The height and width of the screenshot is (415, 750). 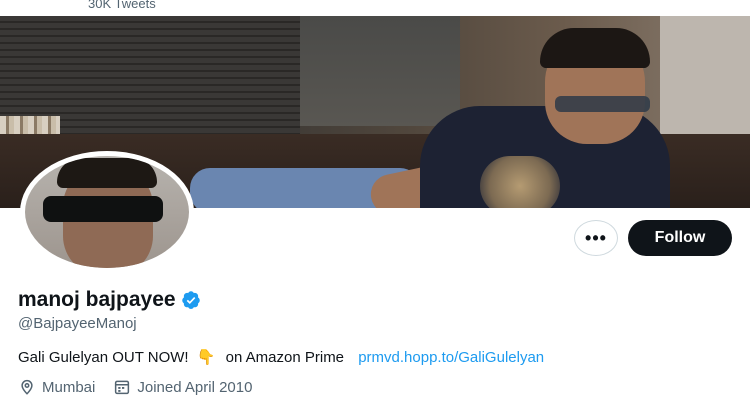 What do you see at coordinates (107, 173) in the screenshot?
I see `avatar-hair` at bounding box center [107, 173].